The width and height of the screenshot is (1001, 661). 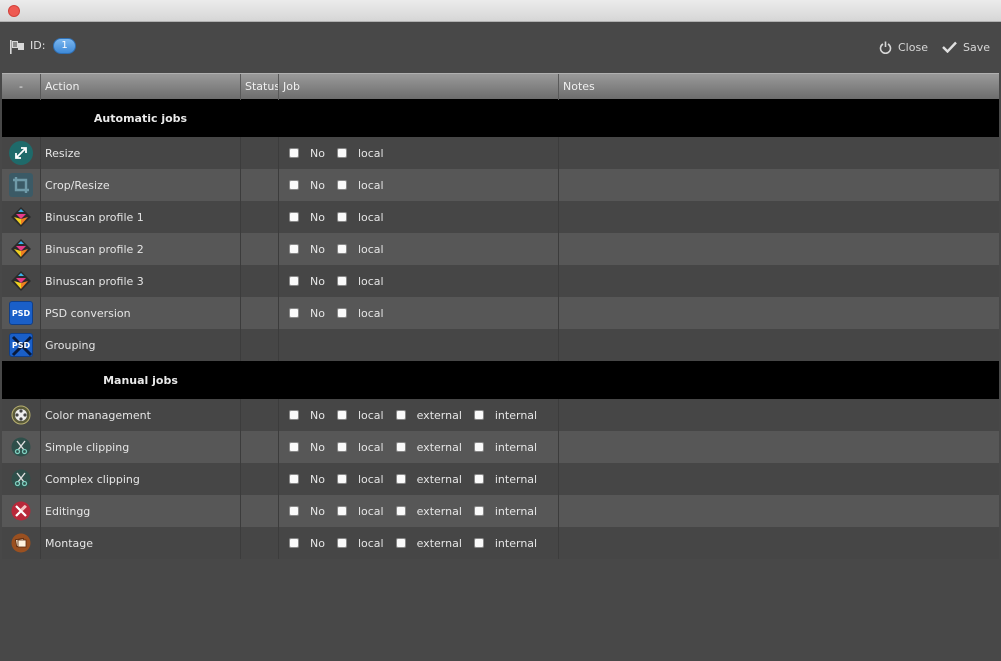 What do you see at coordinates (966, 47) in the screenshot?
I see `save-button: Save` at bounding box center [966, 47].